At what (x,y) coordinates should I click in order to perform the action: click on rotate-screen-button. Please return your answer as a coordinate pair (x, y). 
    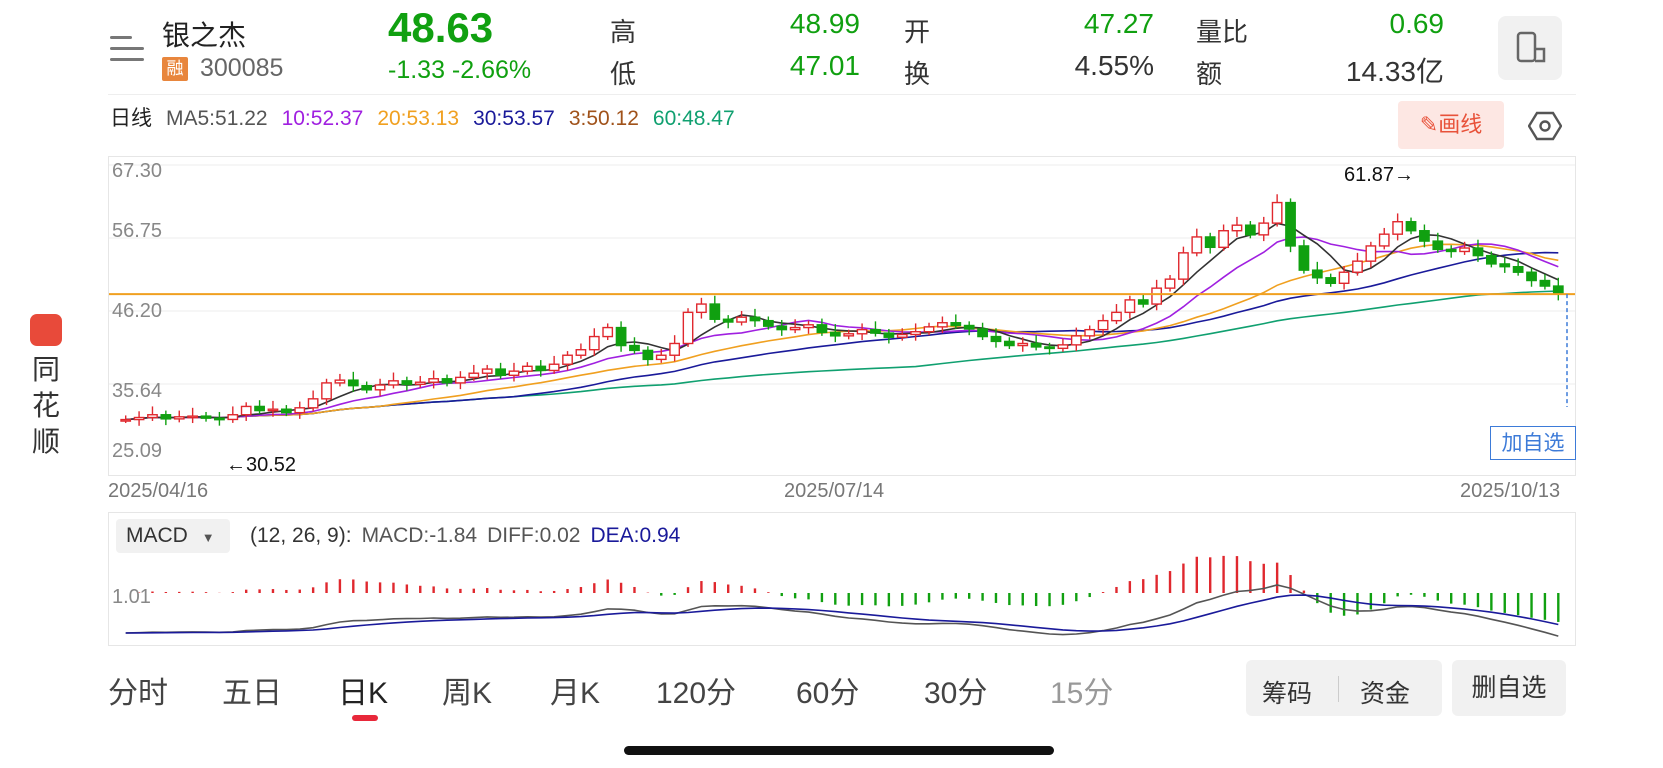
    Looking at the image, I should click on (1530, 48).